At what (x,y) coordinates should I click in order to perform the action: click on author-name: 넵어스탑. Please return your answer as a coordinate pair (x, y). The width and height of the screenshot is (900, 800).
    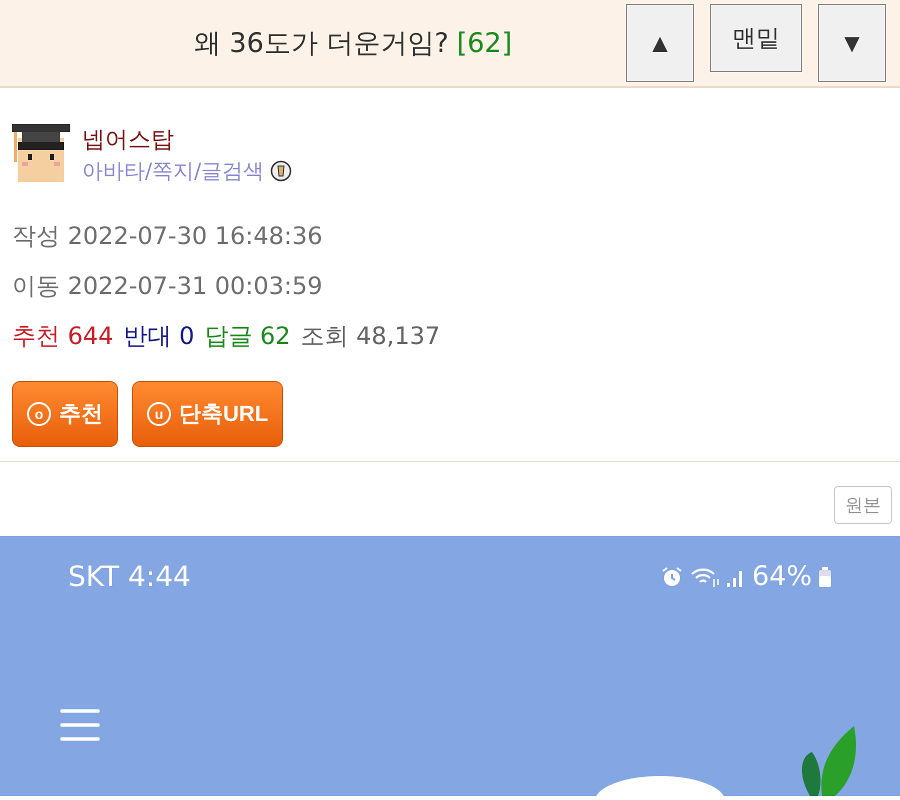
    Looking at the image, I should click on (187, 139).